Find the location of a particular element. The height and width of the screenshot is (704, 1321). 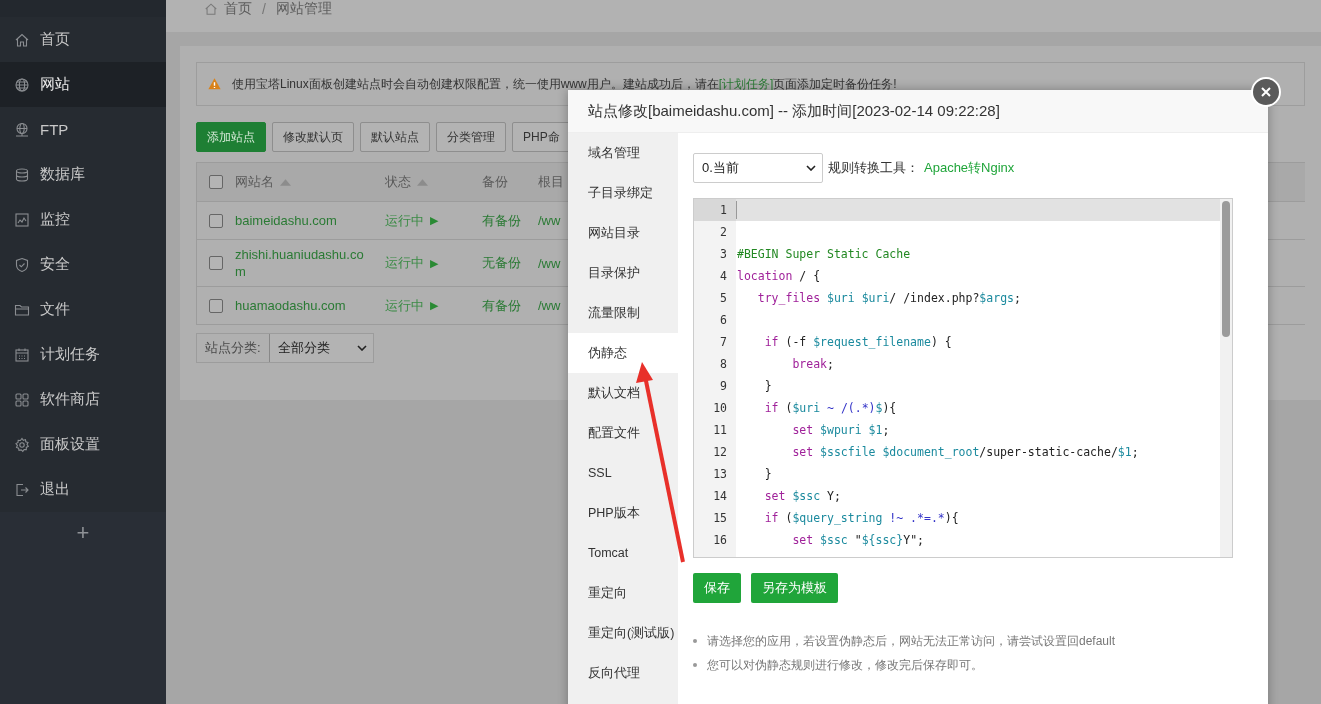

toolbar-button: PHP命 is located at coordinates (540, 137).